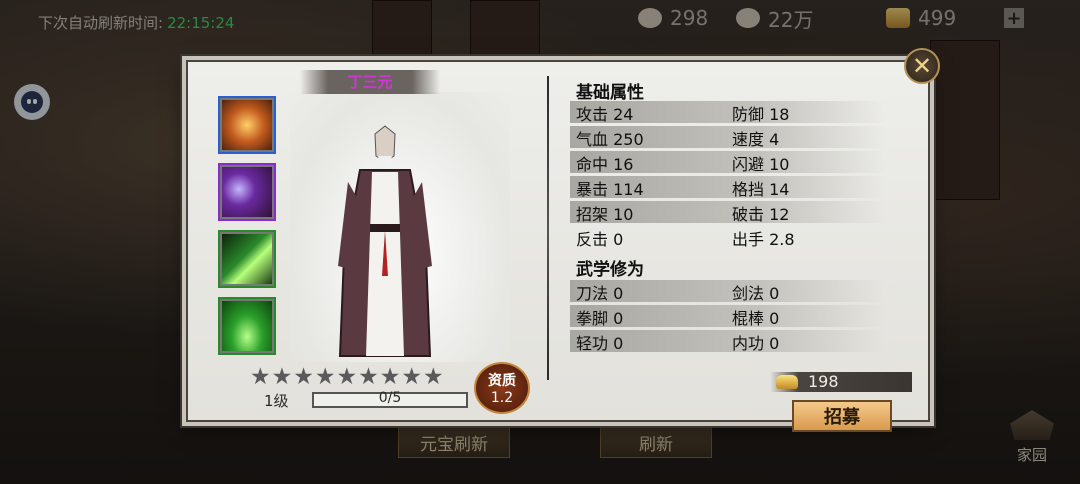 The image size is (1080, 484). What do you see at coordinates (761, 164) in the screenshot?
I see `stat-dodge: 闪避 10` at bounding box center [761, 164].